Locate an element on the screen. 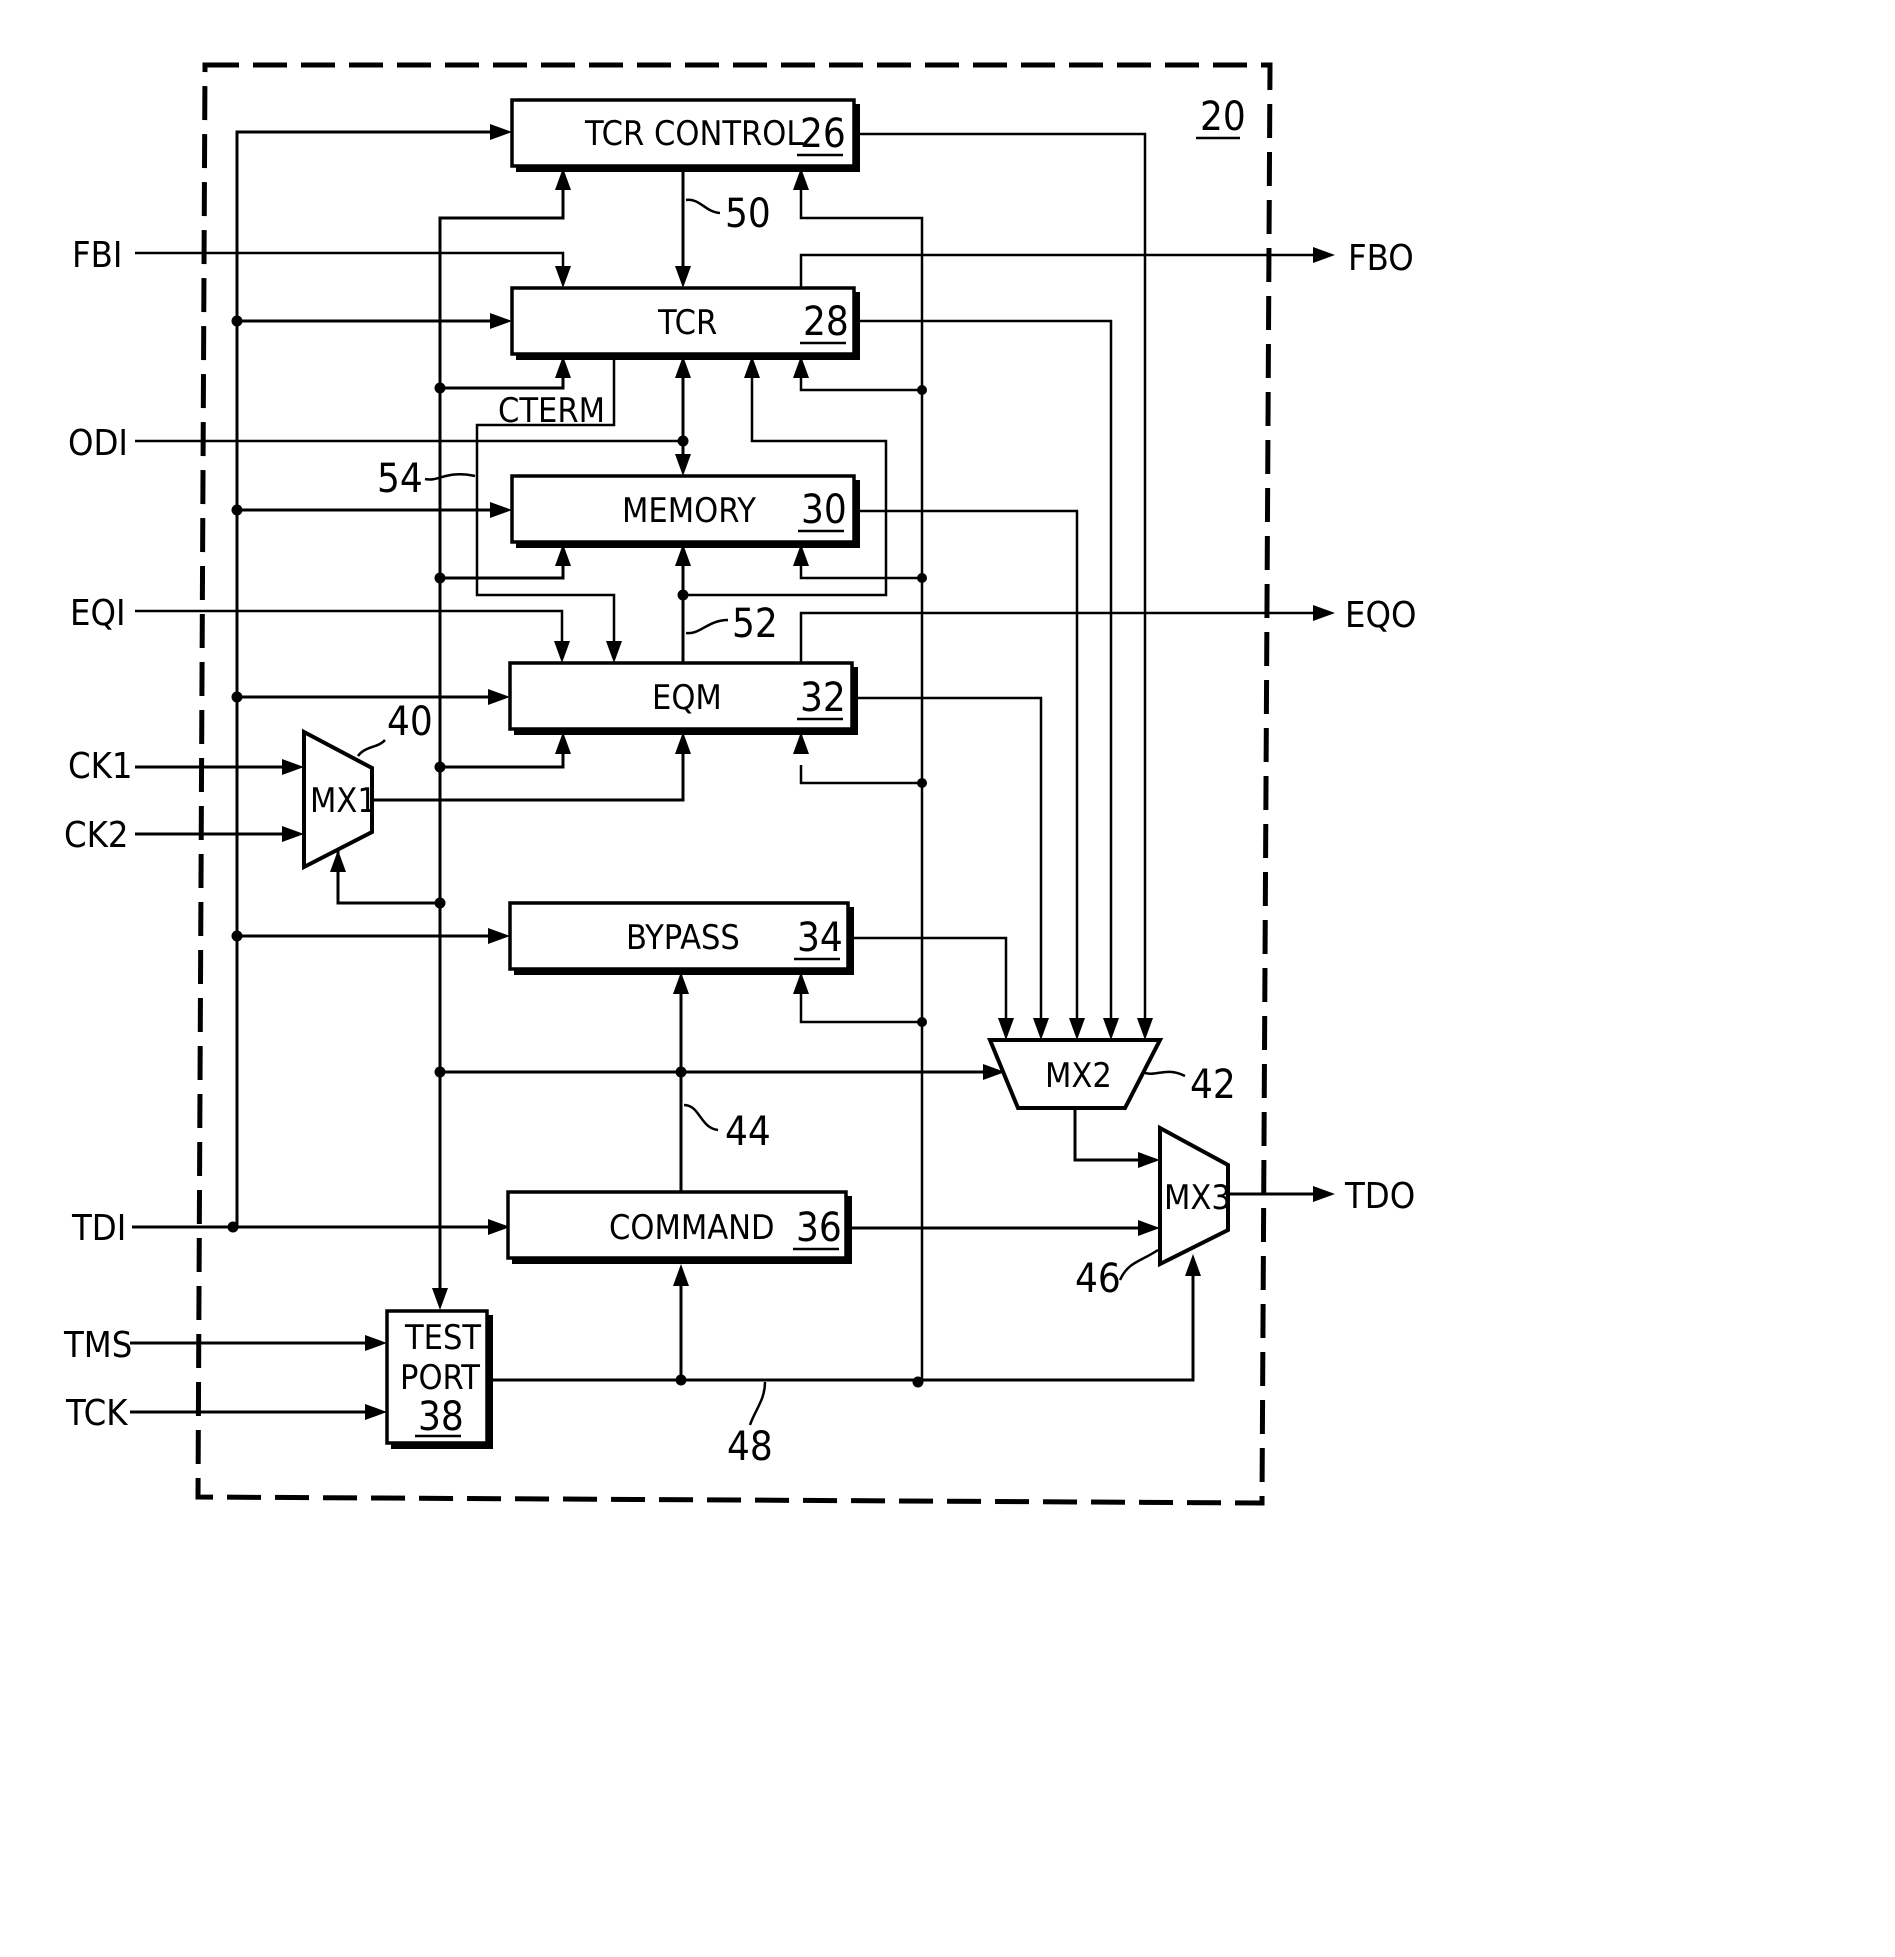  block-label: MEMORY is located at coordinates (689, 511).